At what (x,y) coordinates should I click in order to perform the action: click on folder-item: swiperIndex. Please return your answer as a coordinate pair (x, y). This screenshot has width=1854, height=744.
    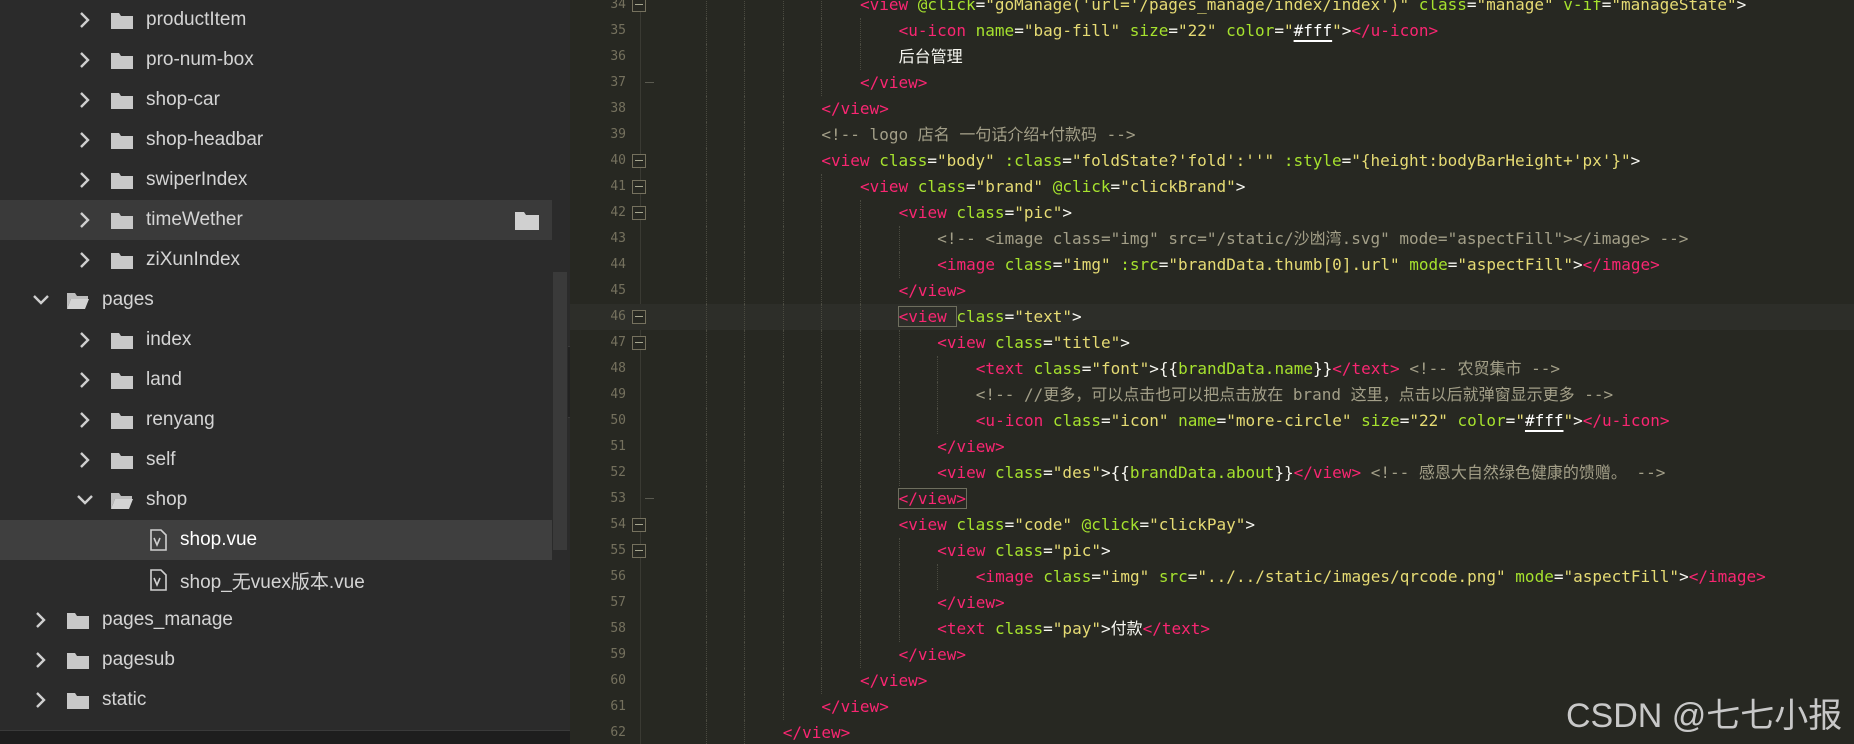
    Looking at the image, I should click on (276, 180).